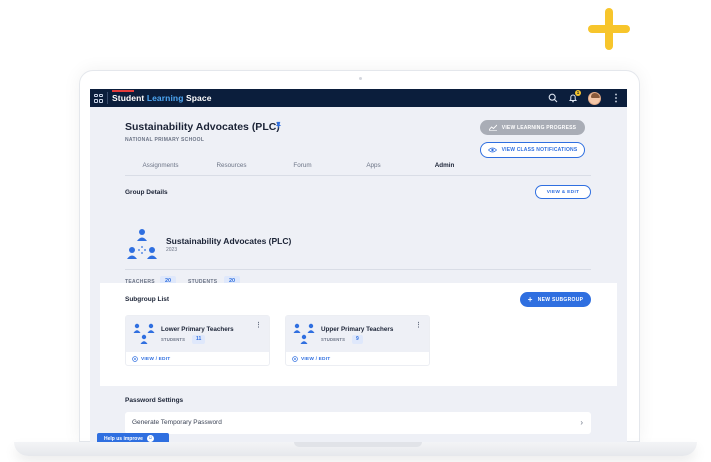  I want to click on subgroup-count: 9, so click(357, 339).